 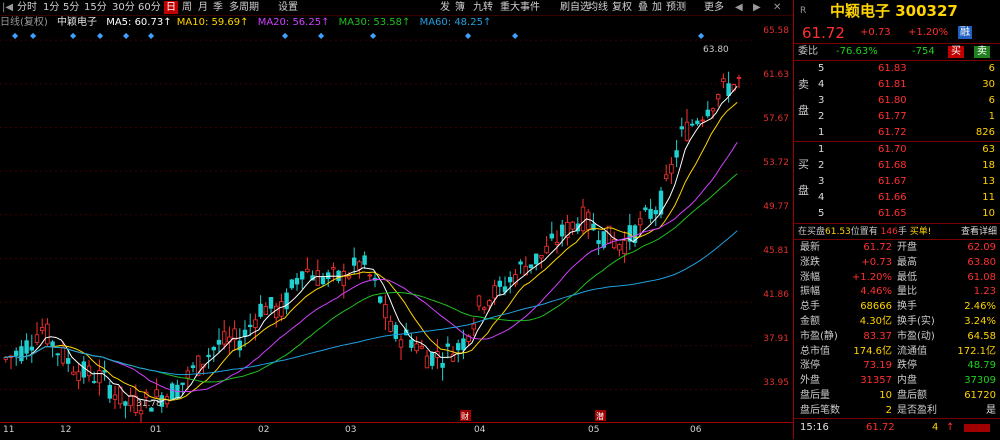 What do you see at coordinates (575, 7) in the screenshot?
I see `tool-add-favorite: 刷自选` at bounding box center [575, 7].